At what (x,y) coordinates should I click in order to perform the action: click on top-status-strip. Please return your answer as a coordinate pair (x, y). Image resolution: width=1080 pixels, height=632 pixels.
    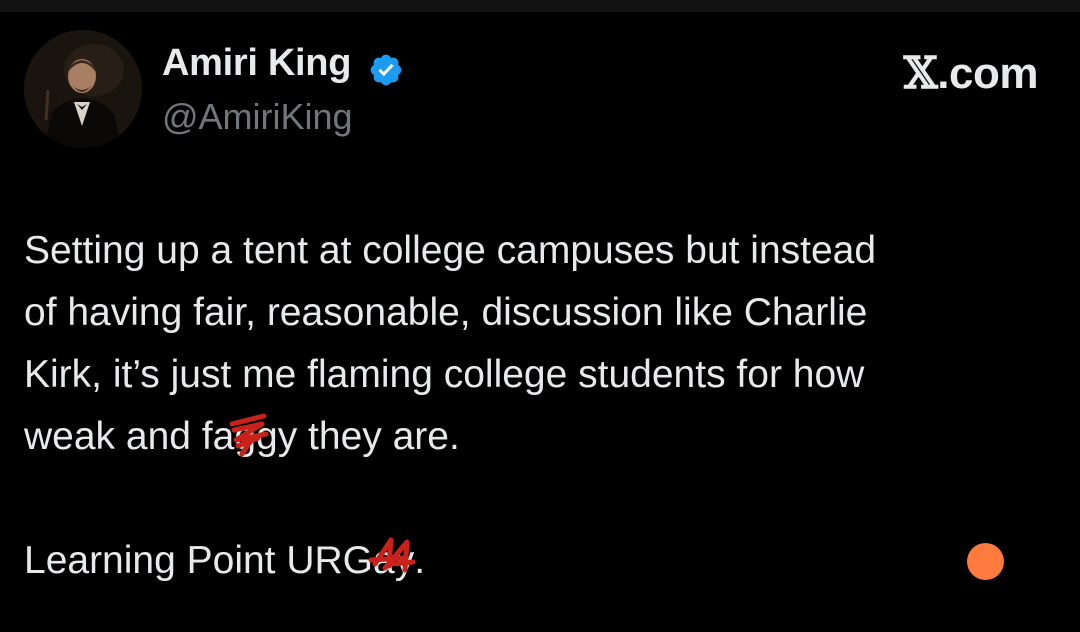
    Looking at the image, I should click on (540, 6).